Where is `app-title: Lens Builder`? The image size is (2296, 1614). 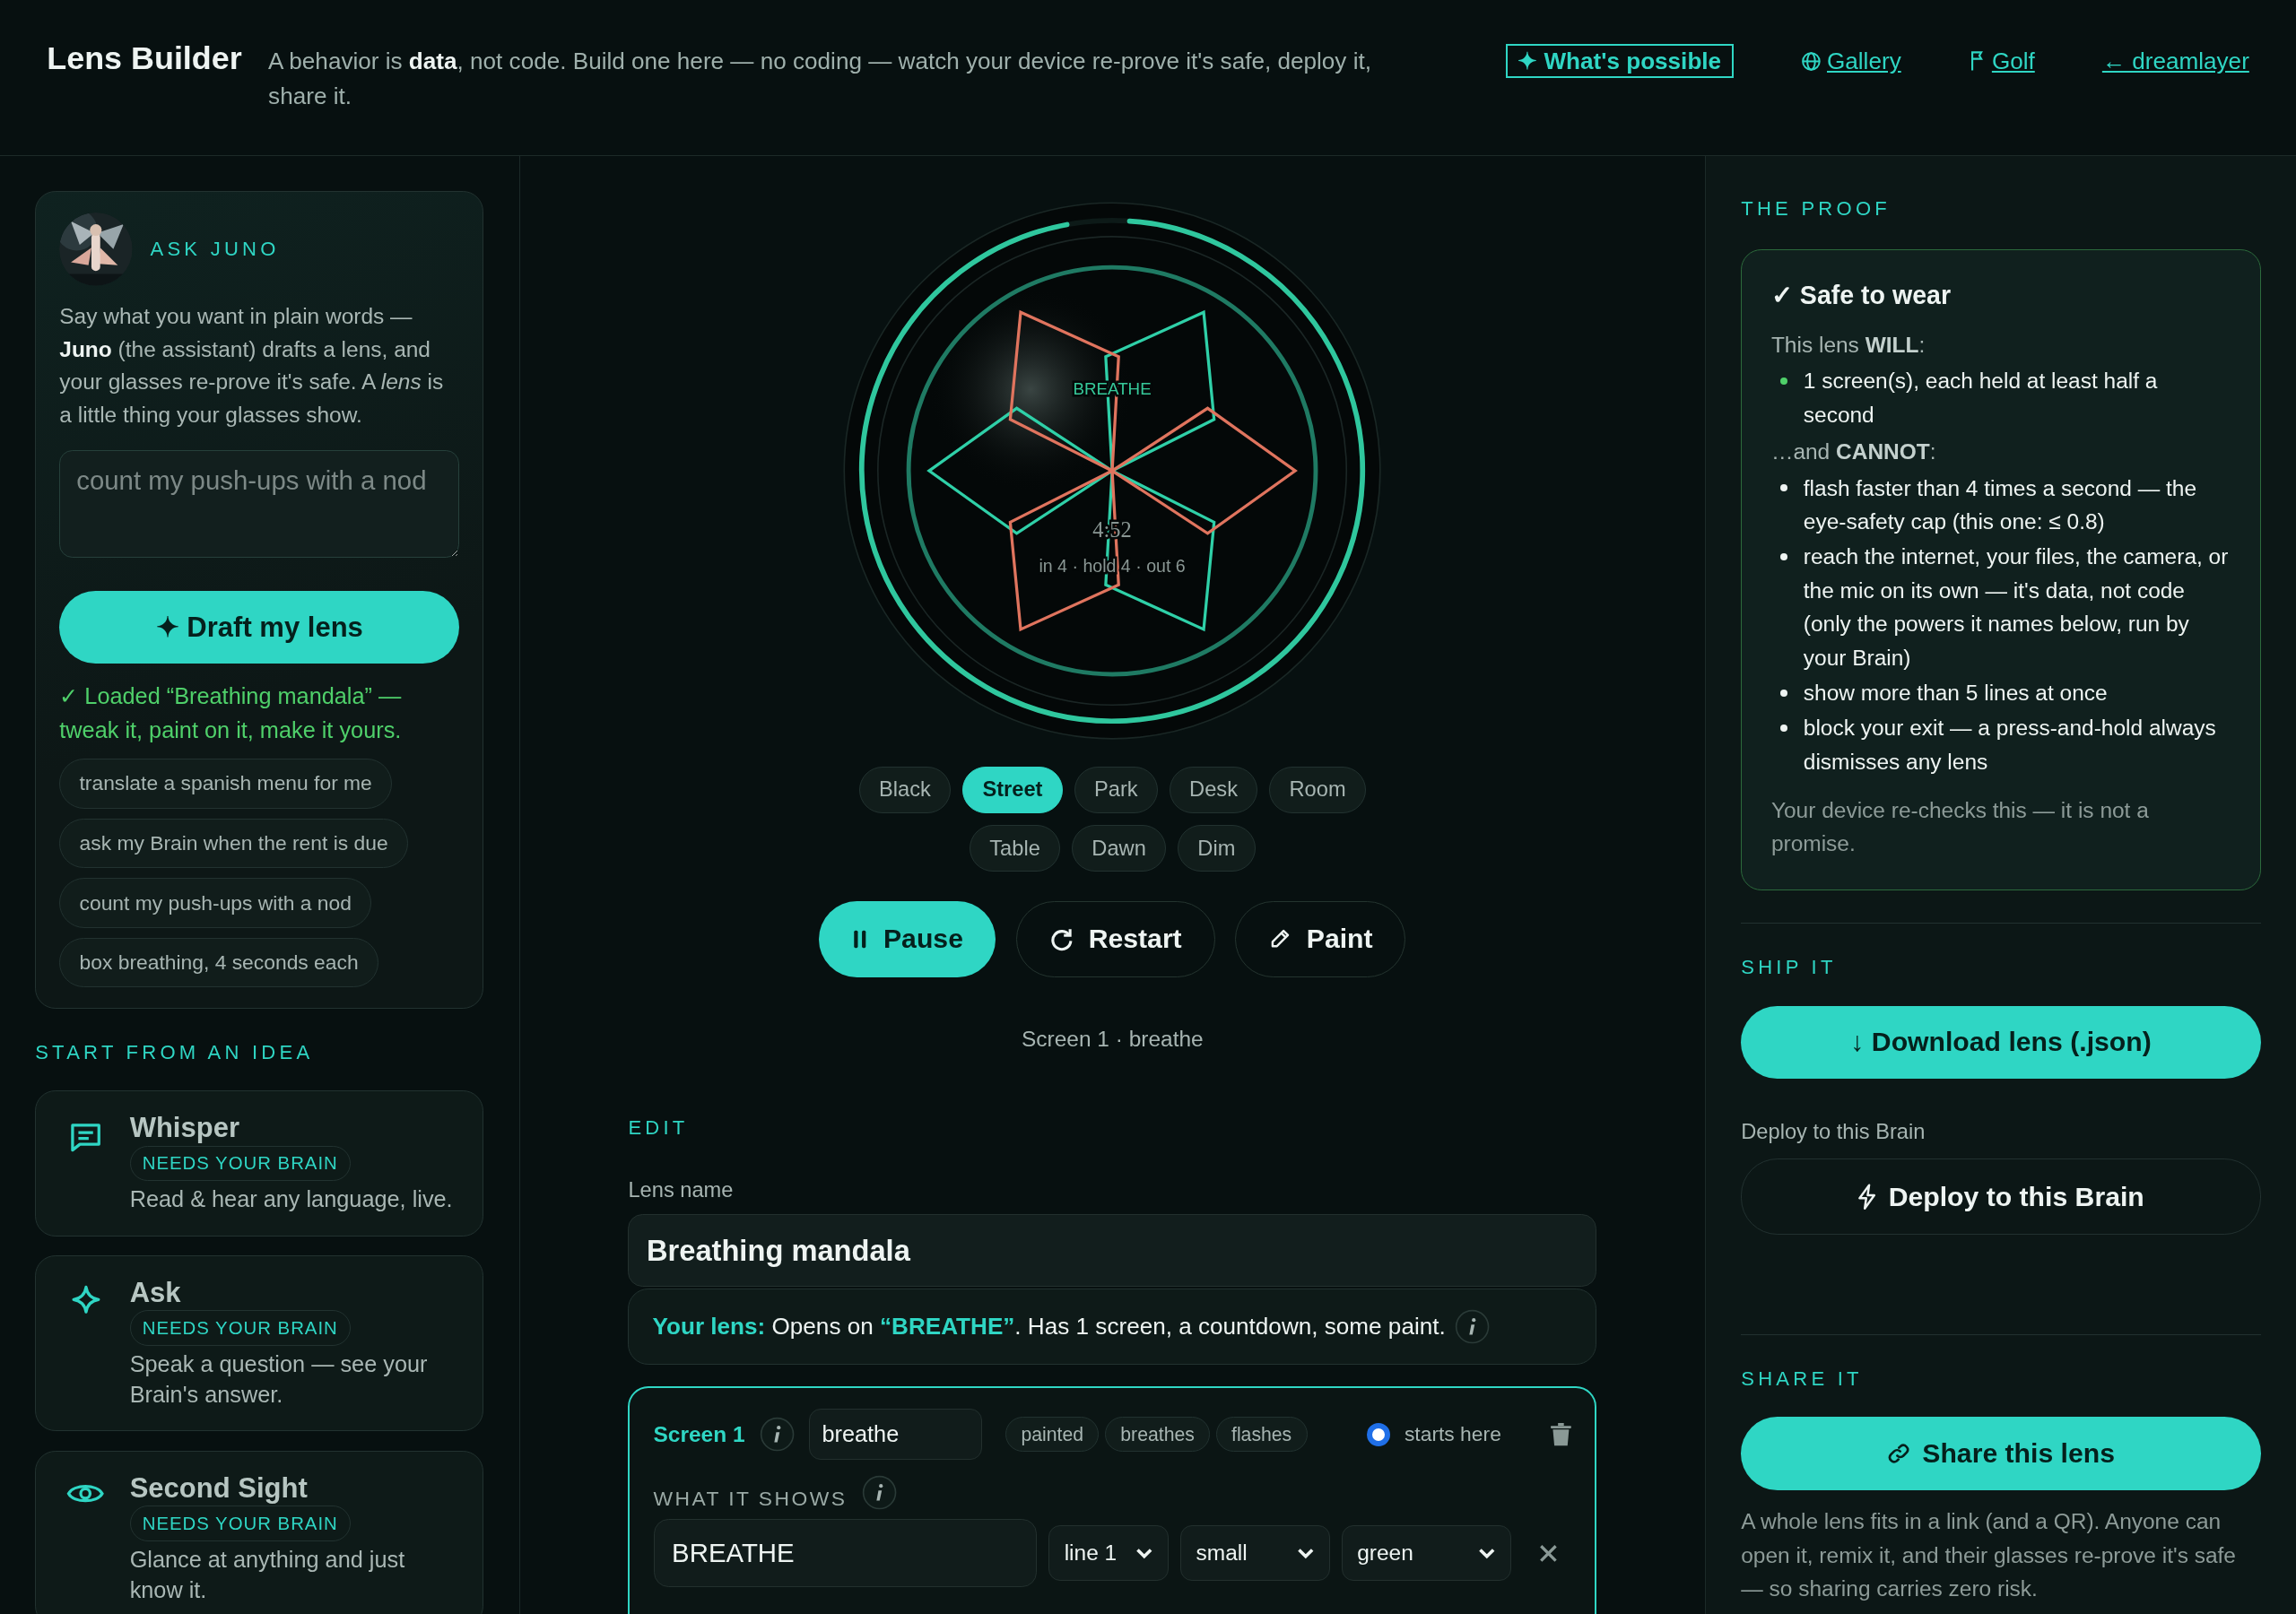 app-title: Lens Builder is located at coordinates (144, 58).